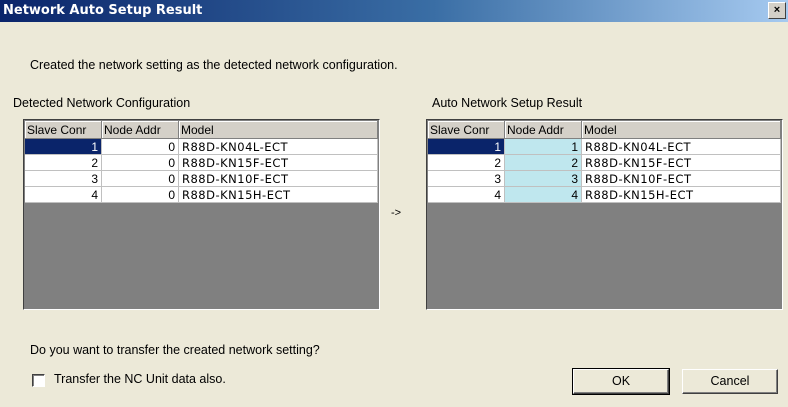 The width and height of the screenshot is (788, 407). Describe the element at coordinates (140, 379) in the screenshot. I see `checkbox-label: Transfer the NC Unit data also.` at that location.